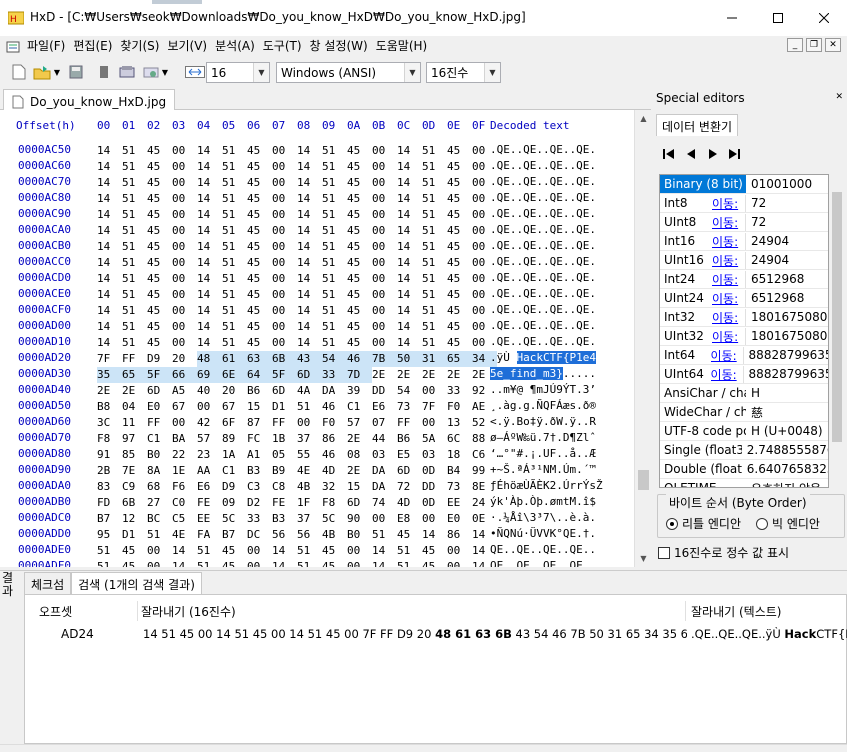  Describe the element at coordinates (824, 18) in the screenshot. I see `close-button` at that location.